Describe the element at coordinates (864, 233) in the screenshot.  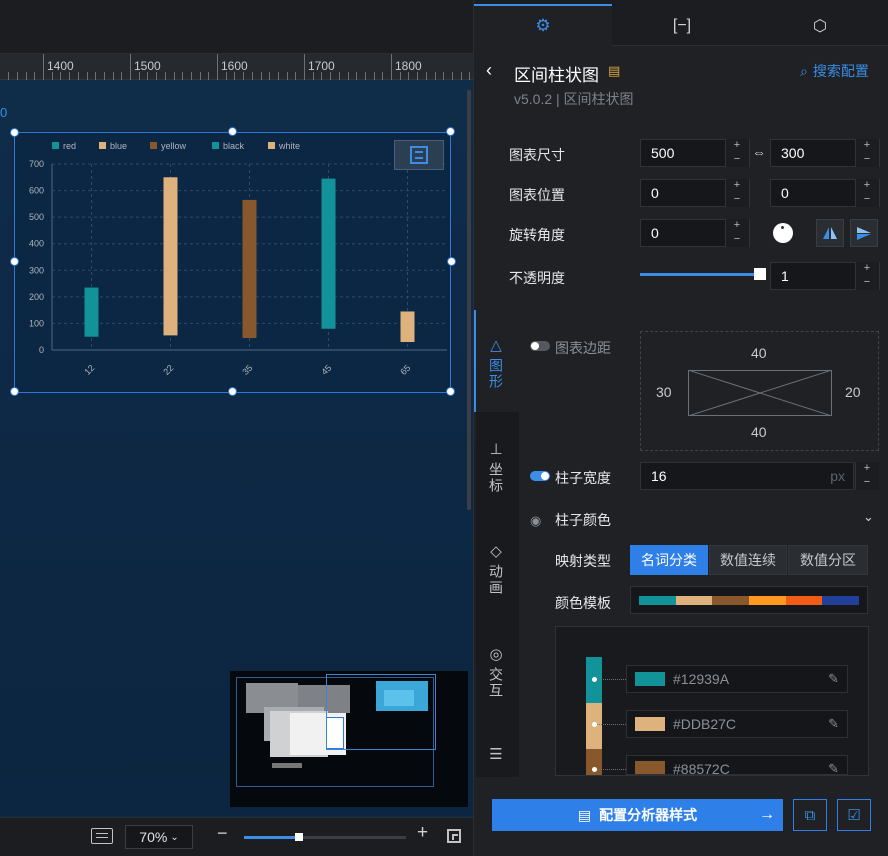
I see `flip-vertical-button` at that location.